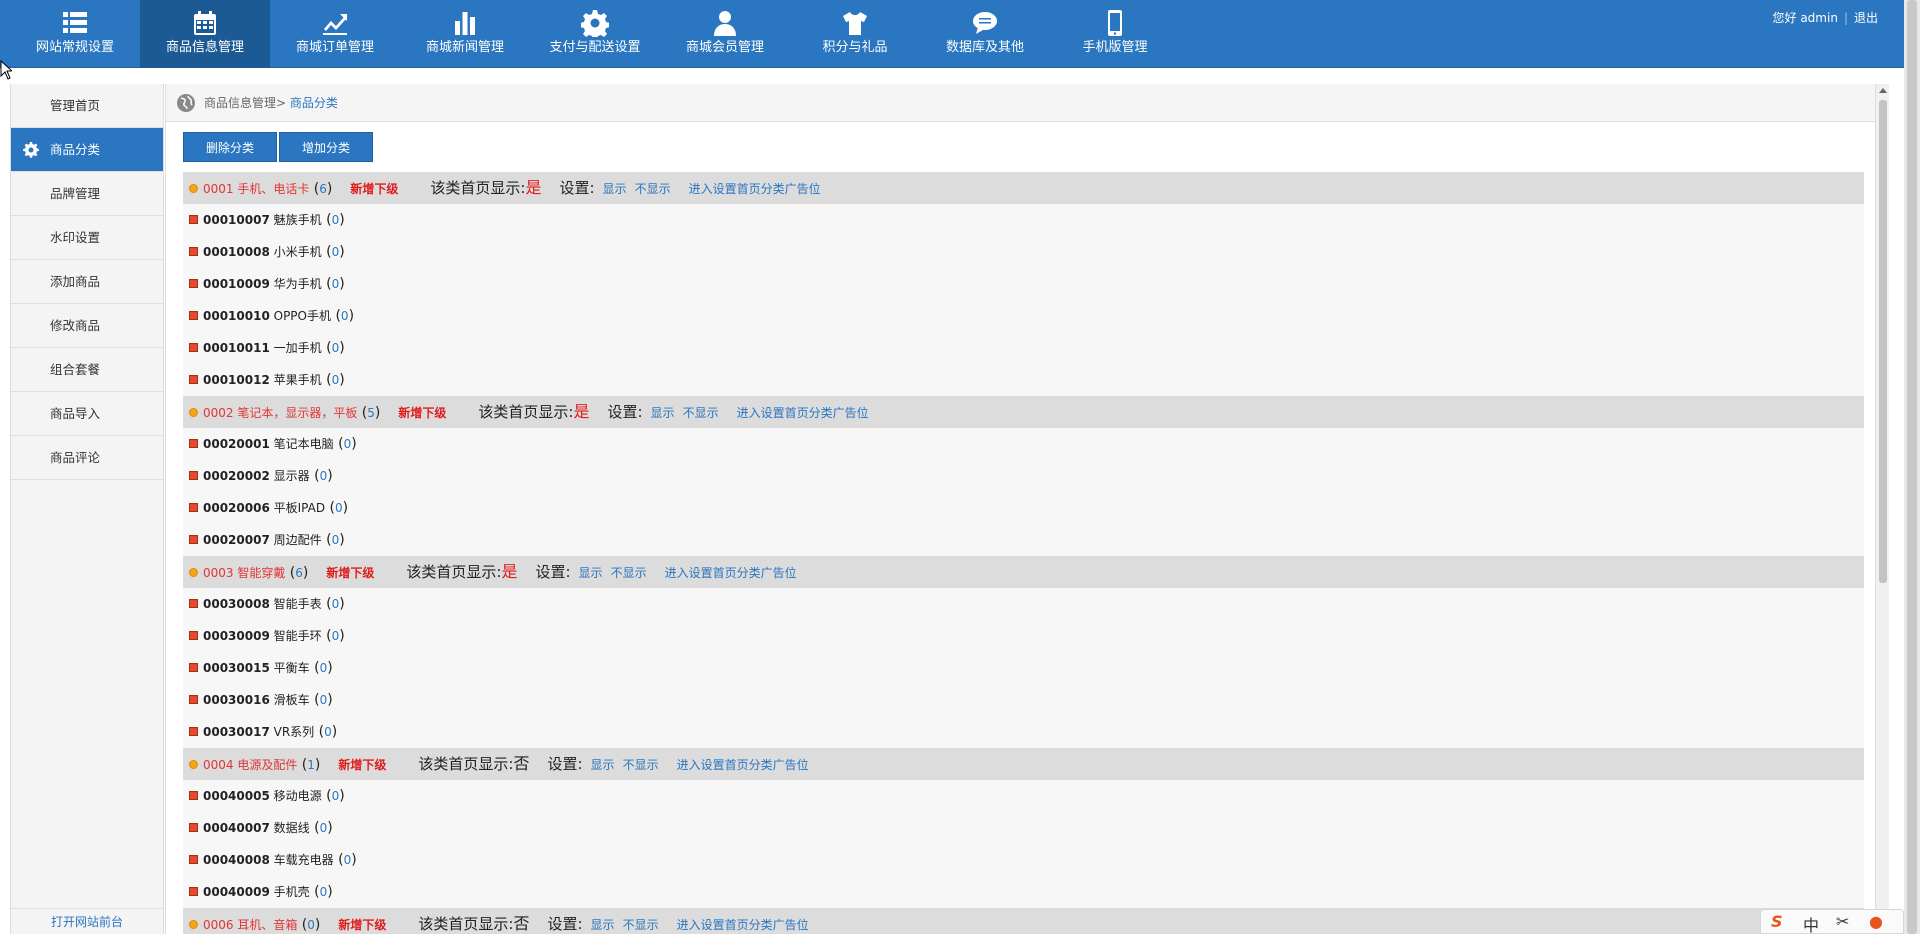  What do you see at coordinates (87, 921) in the screenshot?
I see `open-frontend-link: 打开网站前台` at bounding box center [87, 921].